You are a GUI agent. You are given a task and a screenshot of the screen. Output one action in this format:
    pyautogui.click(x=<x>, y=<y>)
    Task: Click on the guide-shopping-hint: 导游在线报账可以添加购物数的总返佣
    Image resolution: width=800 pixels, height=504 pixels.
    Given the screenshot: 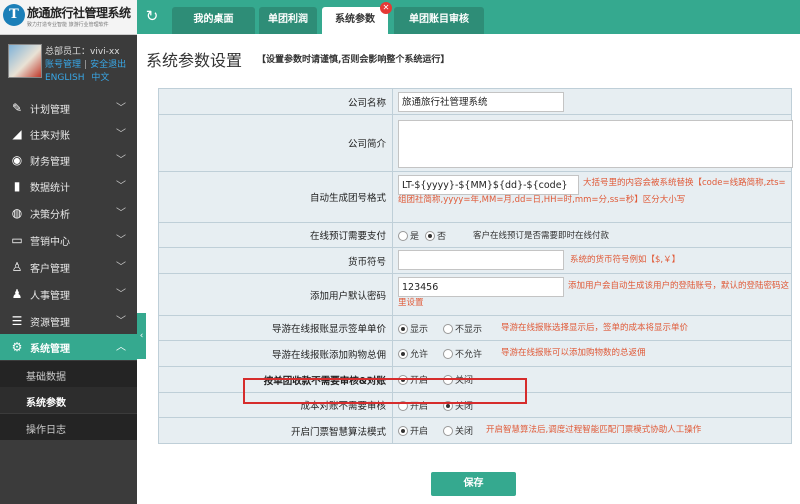 What is the action you would take?
    pyautogui.click(x=573, y=353)
    